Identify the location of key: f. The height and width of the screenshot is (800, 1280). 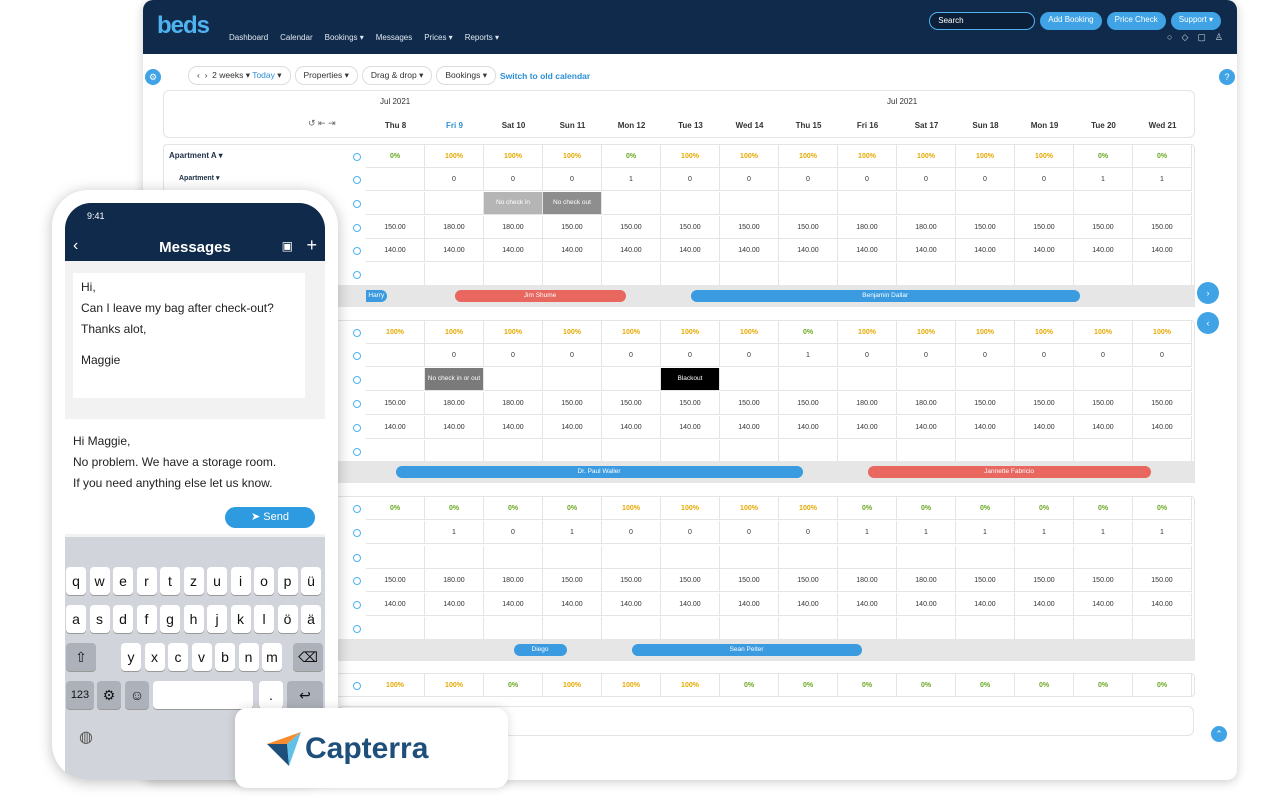
(146, 619).